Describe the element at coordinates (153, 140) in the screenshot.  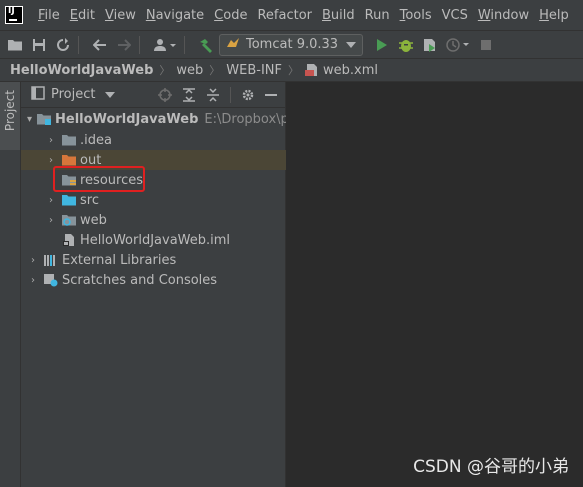
I see `tree-item-idea: › .idea` at that location.